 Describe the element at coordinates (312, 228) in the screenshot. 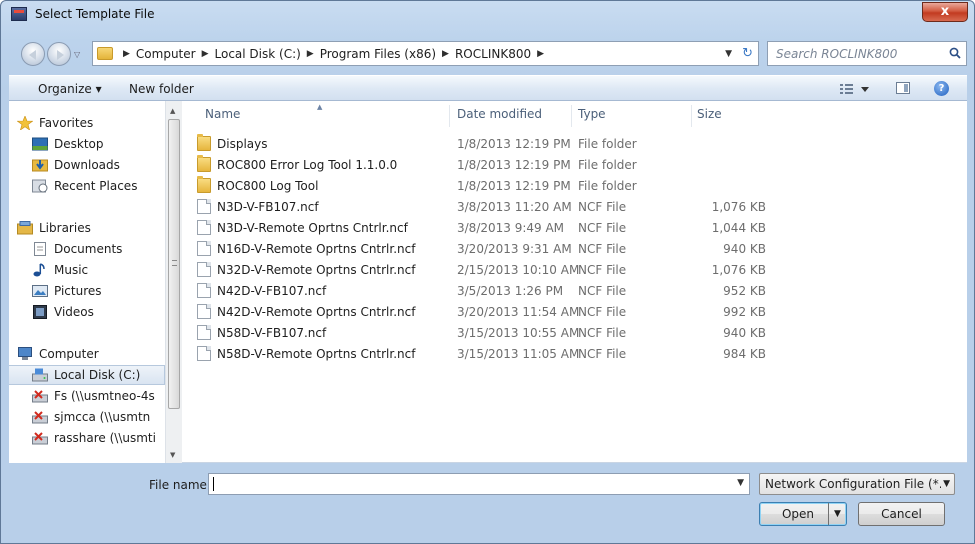

I see `file-name: N3D-V-Remote Oprtns Cntrlr.ncf` at that location.